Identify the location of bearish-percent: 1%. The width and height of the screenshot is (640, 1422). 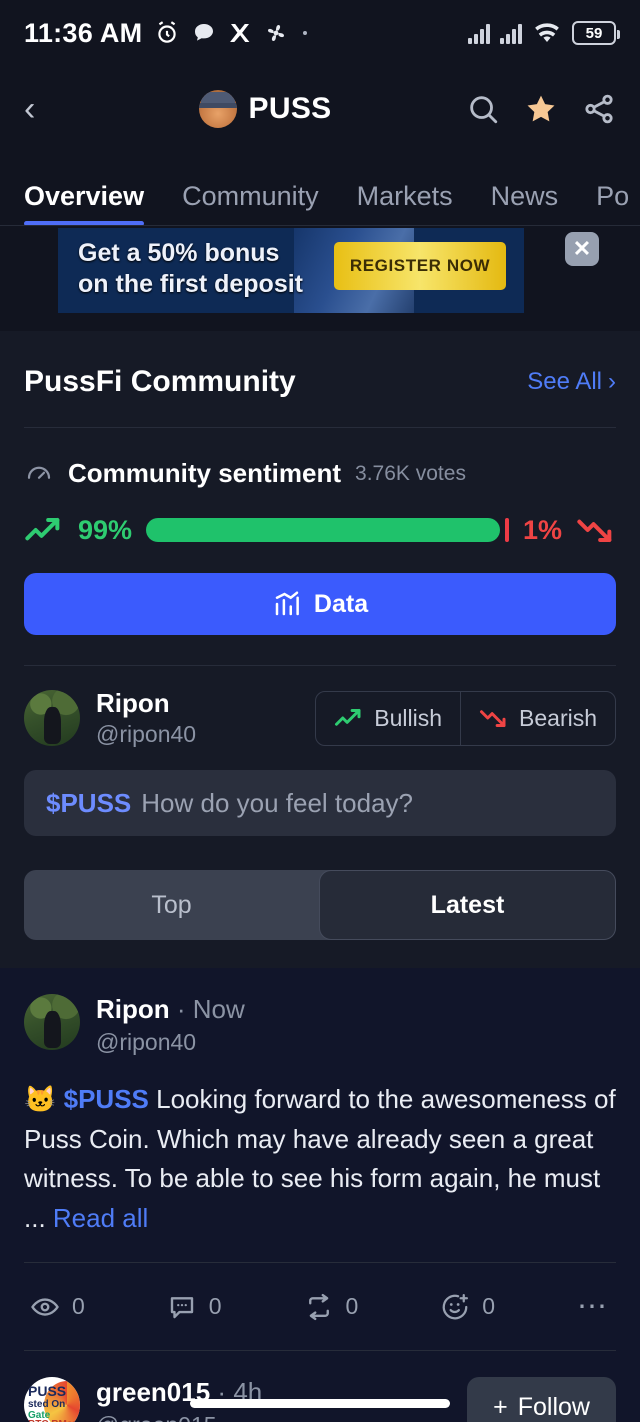
(542, 529).